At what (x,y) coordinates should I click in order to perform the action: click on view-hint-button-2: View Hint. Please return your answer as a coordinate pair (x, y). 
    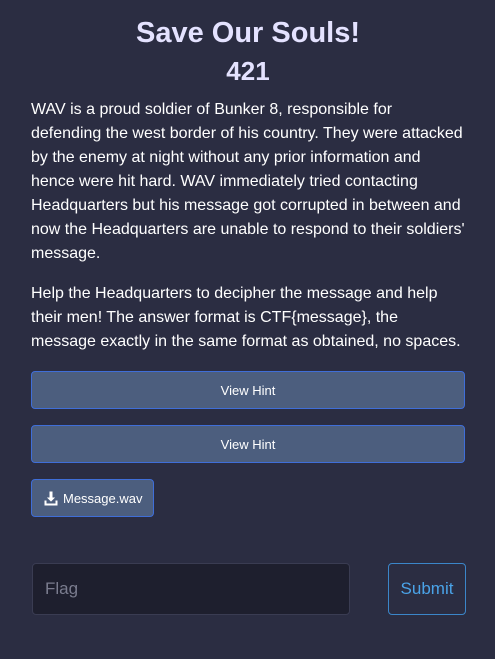
    Looking at the image, I should click on (248, 444).